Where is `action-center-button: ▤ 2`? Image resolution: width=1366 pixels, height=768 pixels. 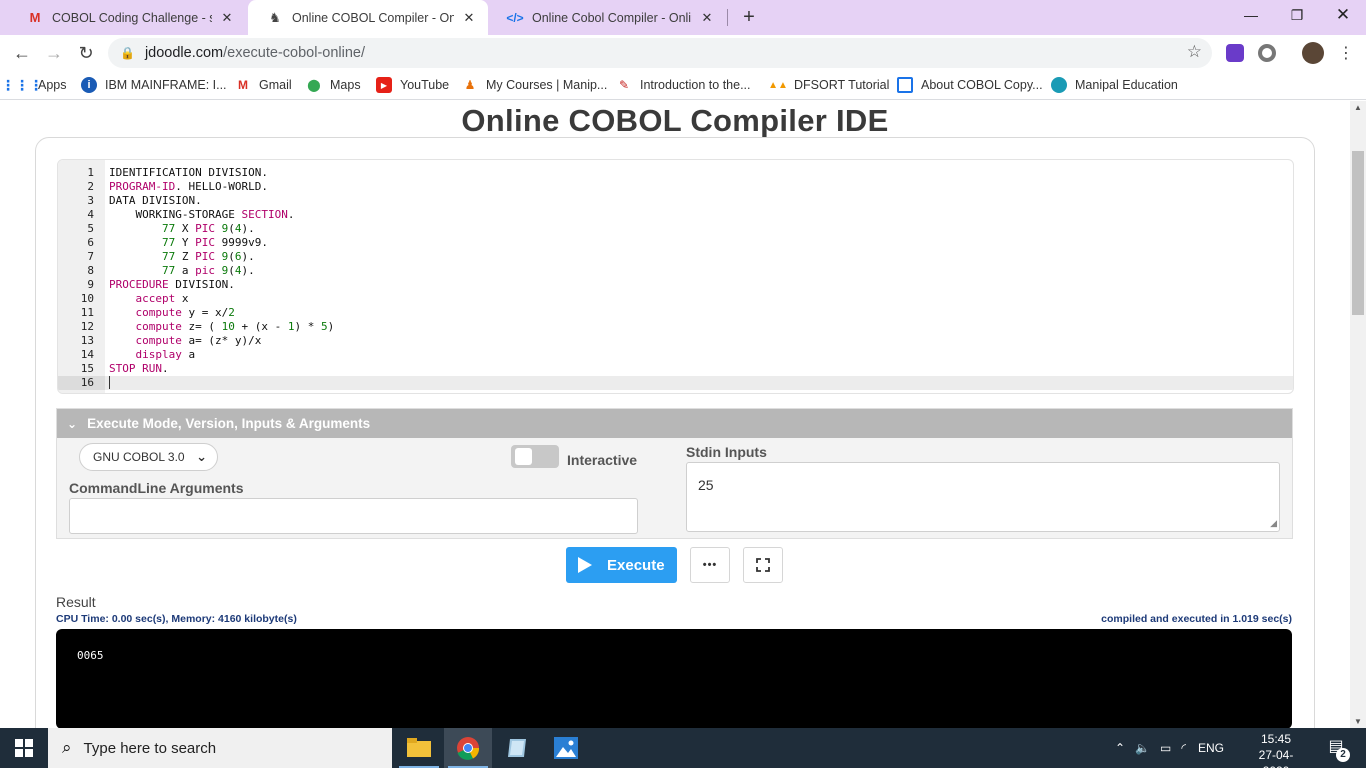
action-center-button: ▤ 2 is located at coordinates (1336, 749).